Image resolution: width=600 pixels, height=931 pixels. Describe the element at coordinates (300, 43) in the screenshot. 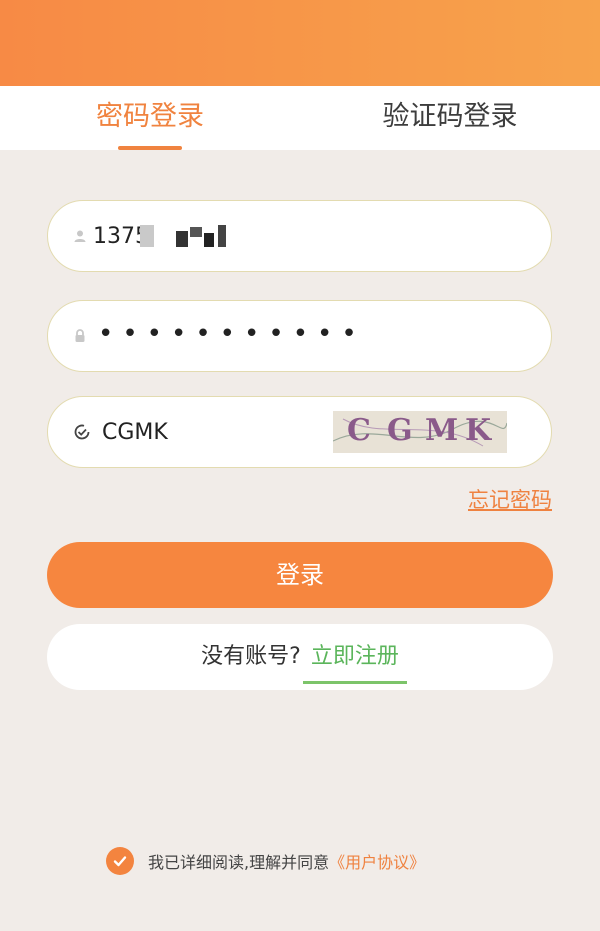

I see `top-header-bar` at that location.